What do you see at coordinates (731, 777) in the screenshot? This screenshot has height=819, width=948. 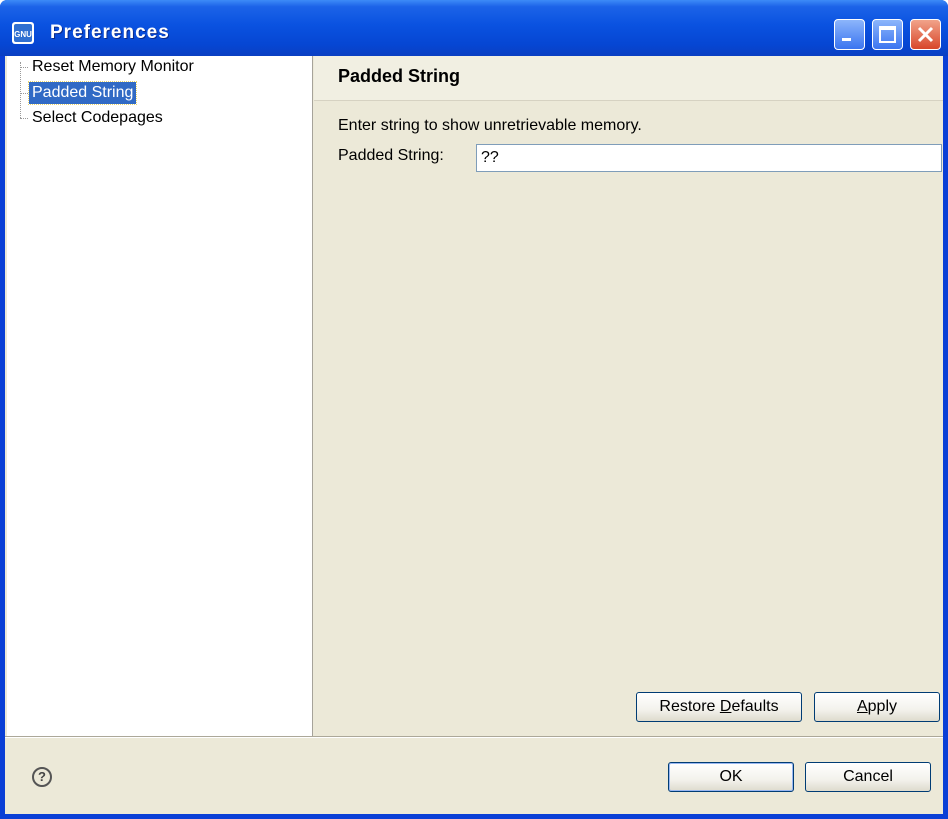 I see `ok-button: OK` at bounding box center [731, 777].